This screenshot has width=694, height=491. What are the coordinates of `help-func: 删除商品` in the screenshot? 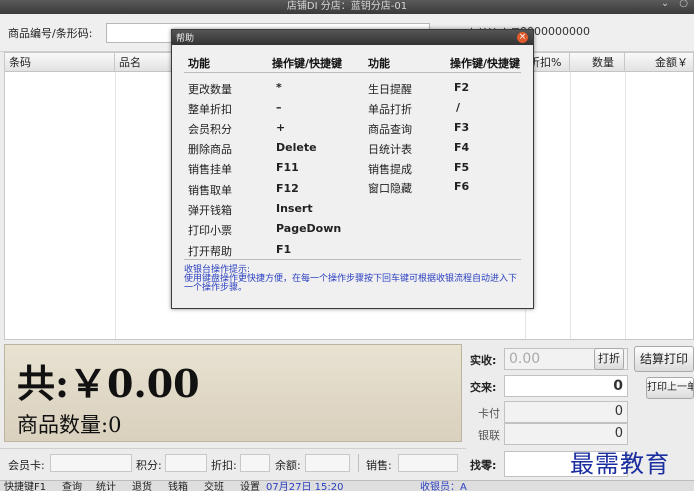 It's located at (210, 149).